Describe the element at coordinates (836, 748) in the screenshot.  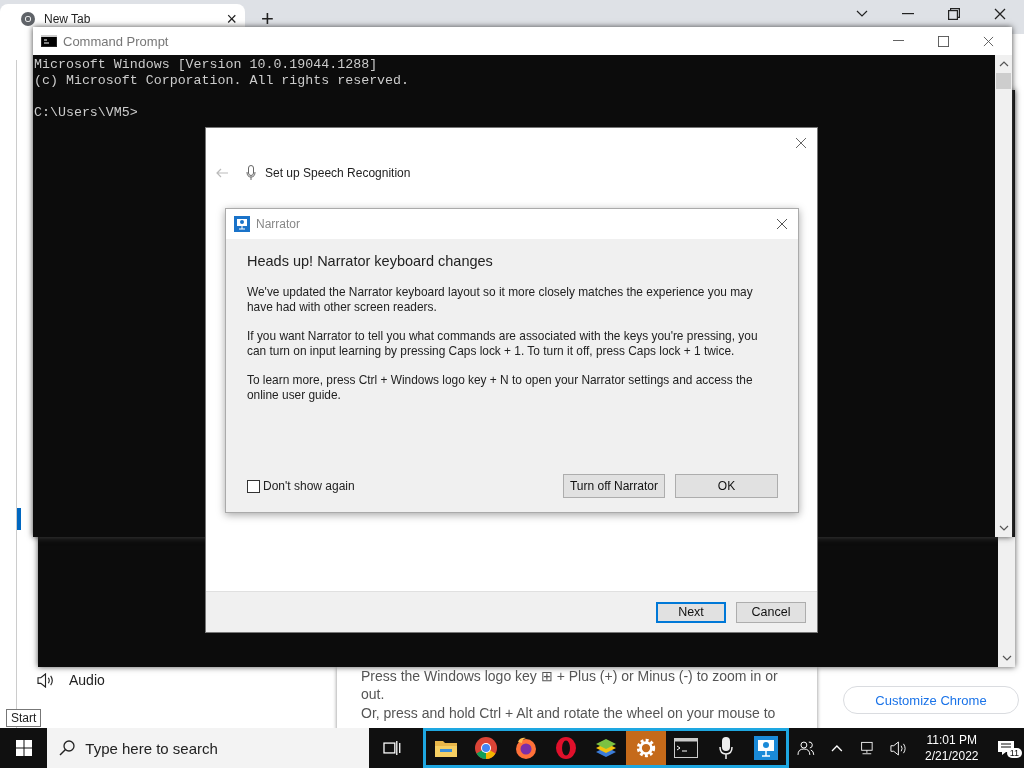
I see `chevron-up-icon` at that location.